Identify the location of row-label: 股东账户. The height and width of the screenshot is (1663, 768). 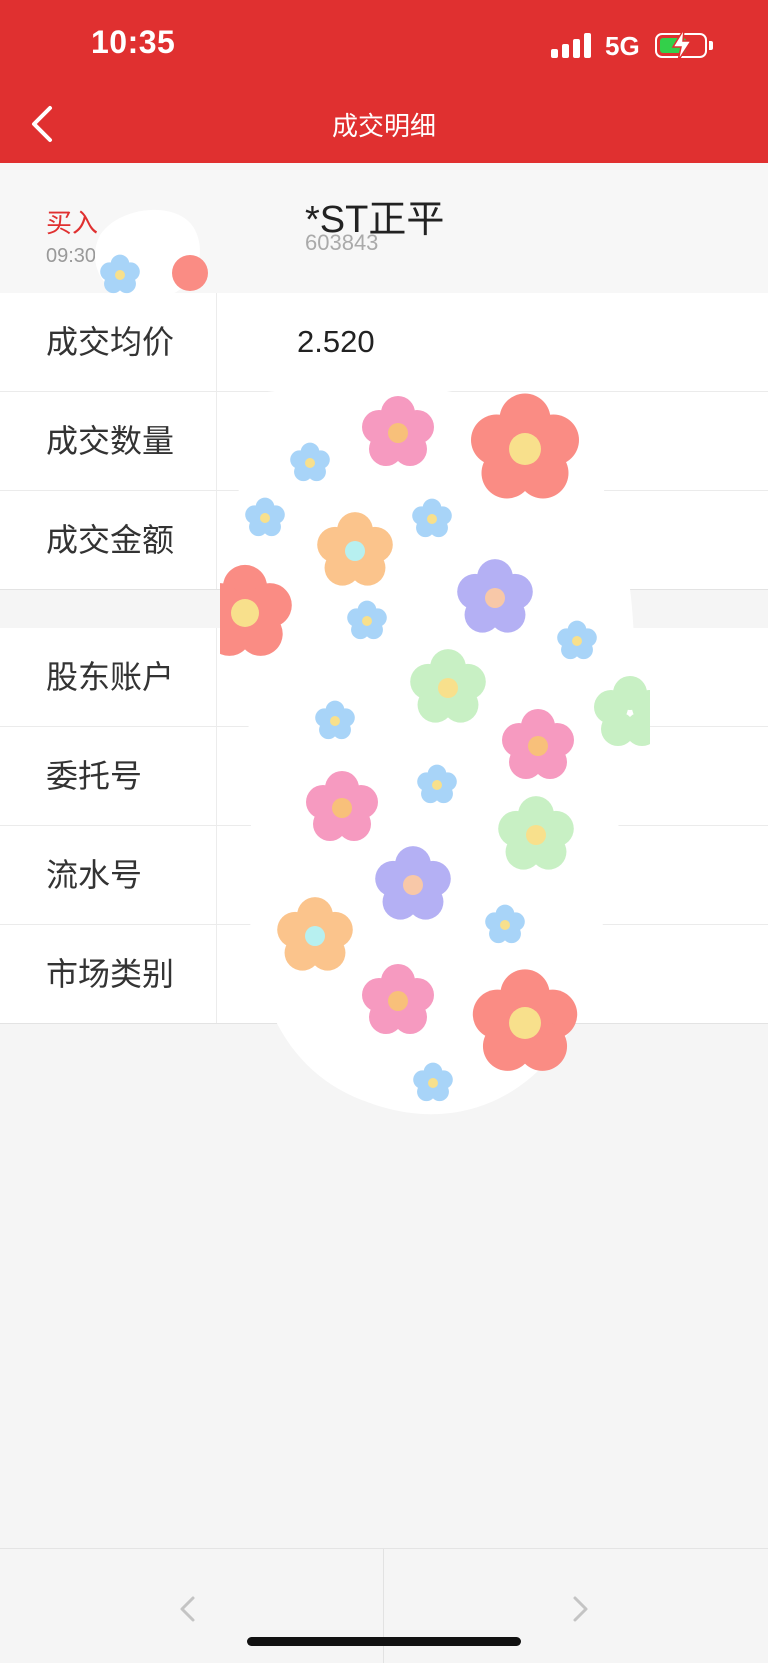
(110, 677).